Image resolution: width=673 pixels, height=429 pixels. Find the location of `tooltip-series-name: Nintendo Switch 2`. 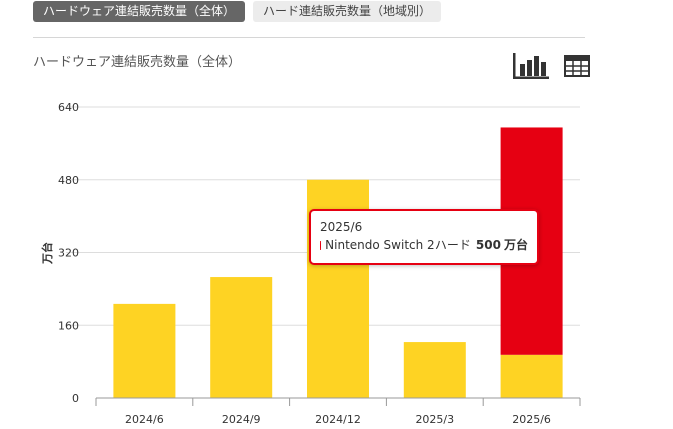

tooltip-series-name: Nintendo Switch 2 is located at coordinates (380, 245).